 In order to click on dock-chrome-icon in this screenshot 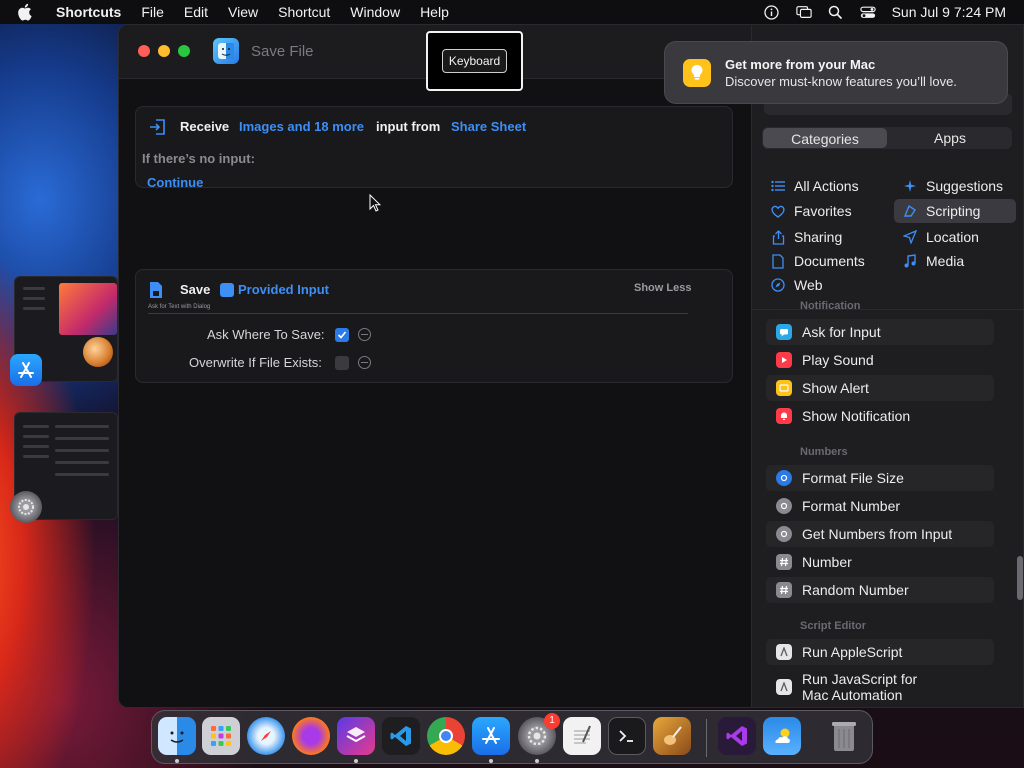, I will do `click(446, 736)`.